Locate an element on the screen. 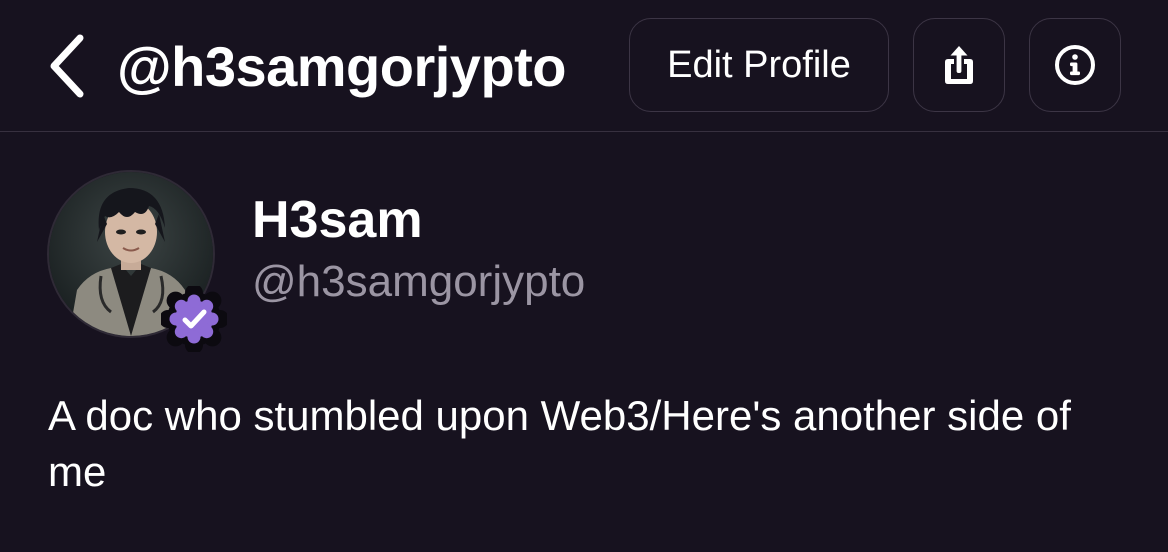  back-button is located at coordinates (66, 66).